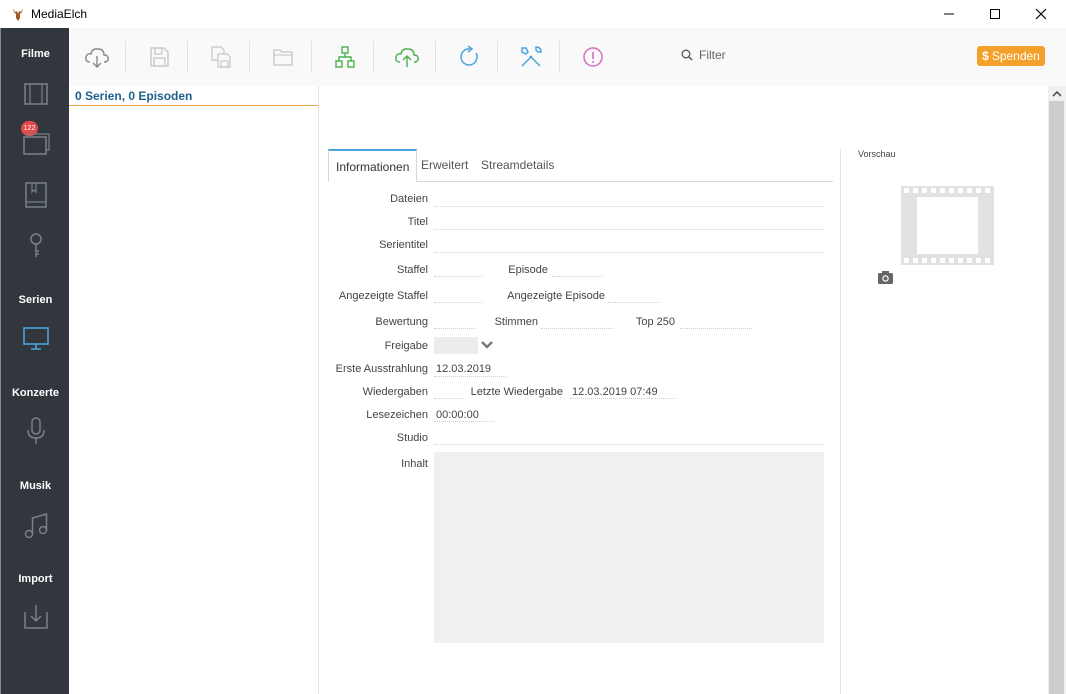 The width and height of the screenshot is (1066, 694). Describe the element at coordinates (373, 165) in the screenshot. I see `tab-informationen: Informationen` at that location.